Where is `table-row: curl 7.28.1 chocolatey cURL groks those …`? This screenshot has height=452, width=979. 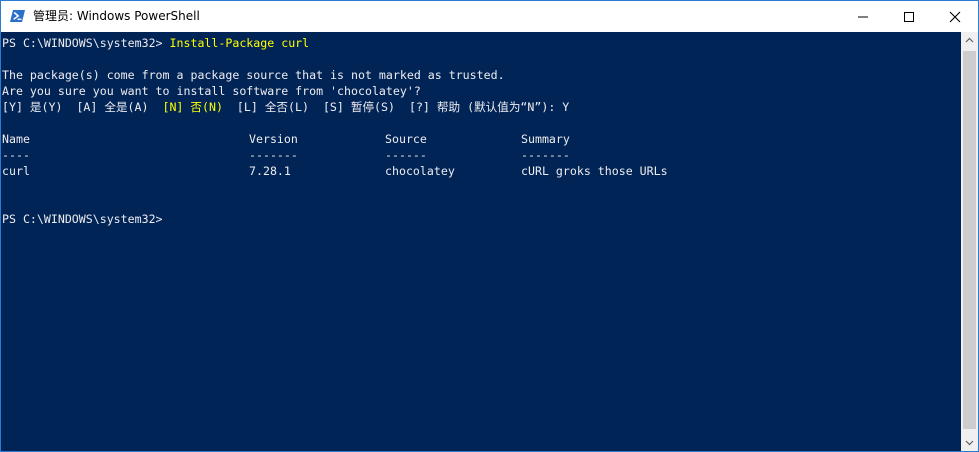 table-row: curl 7.28.1 chocolatey cURL groks those … is located at coordinates (452, 171).